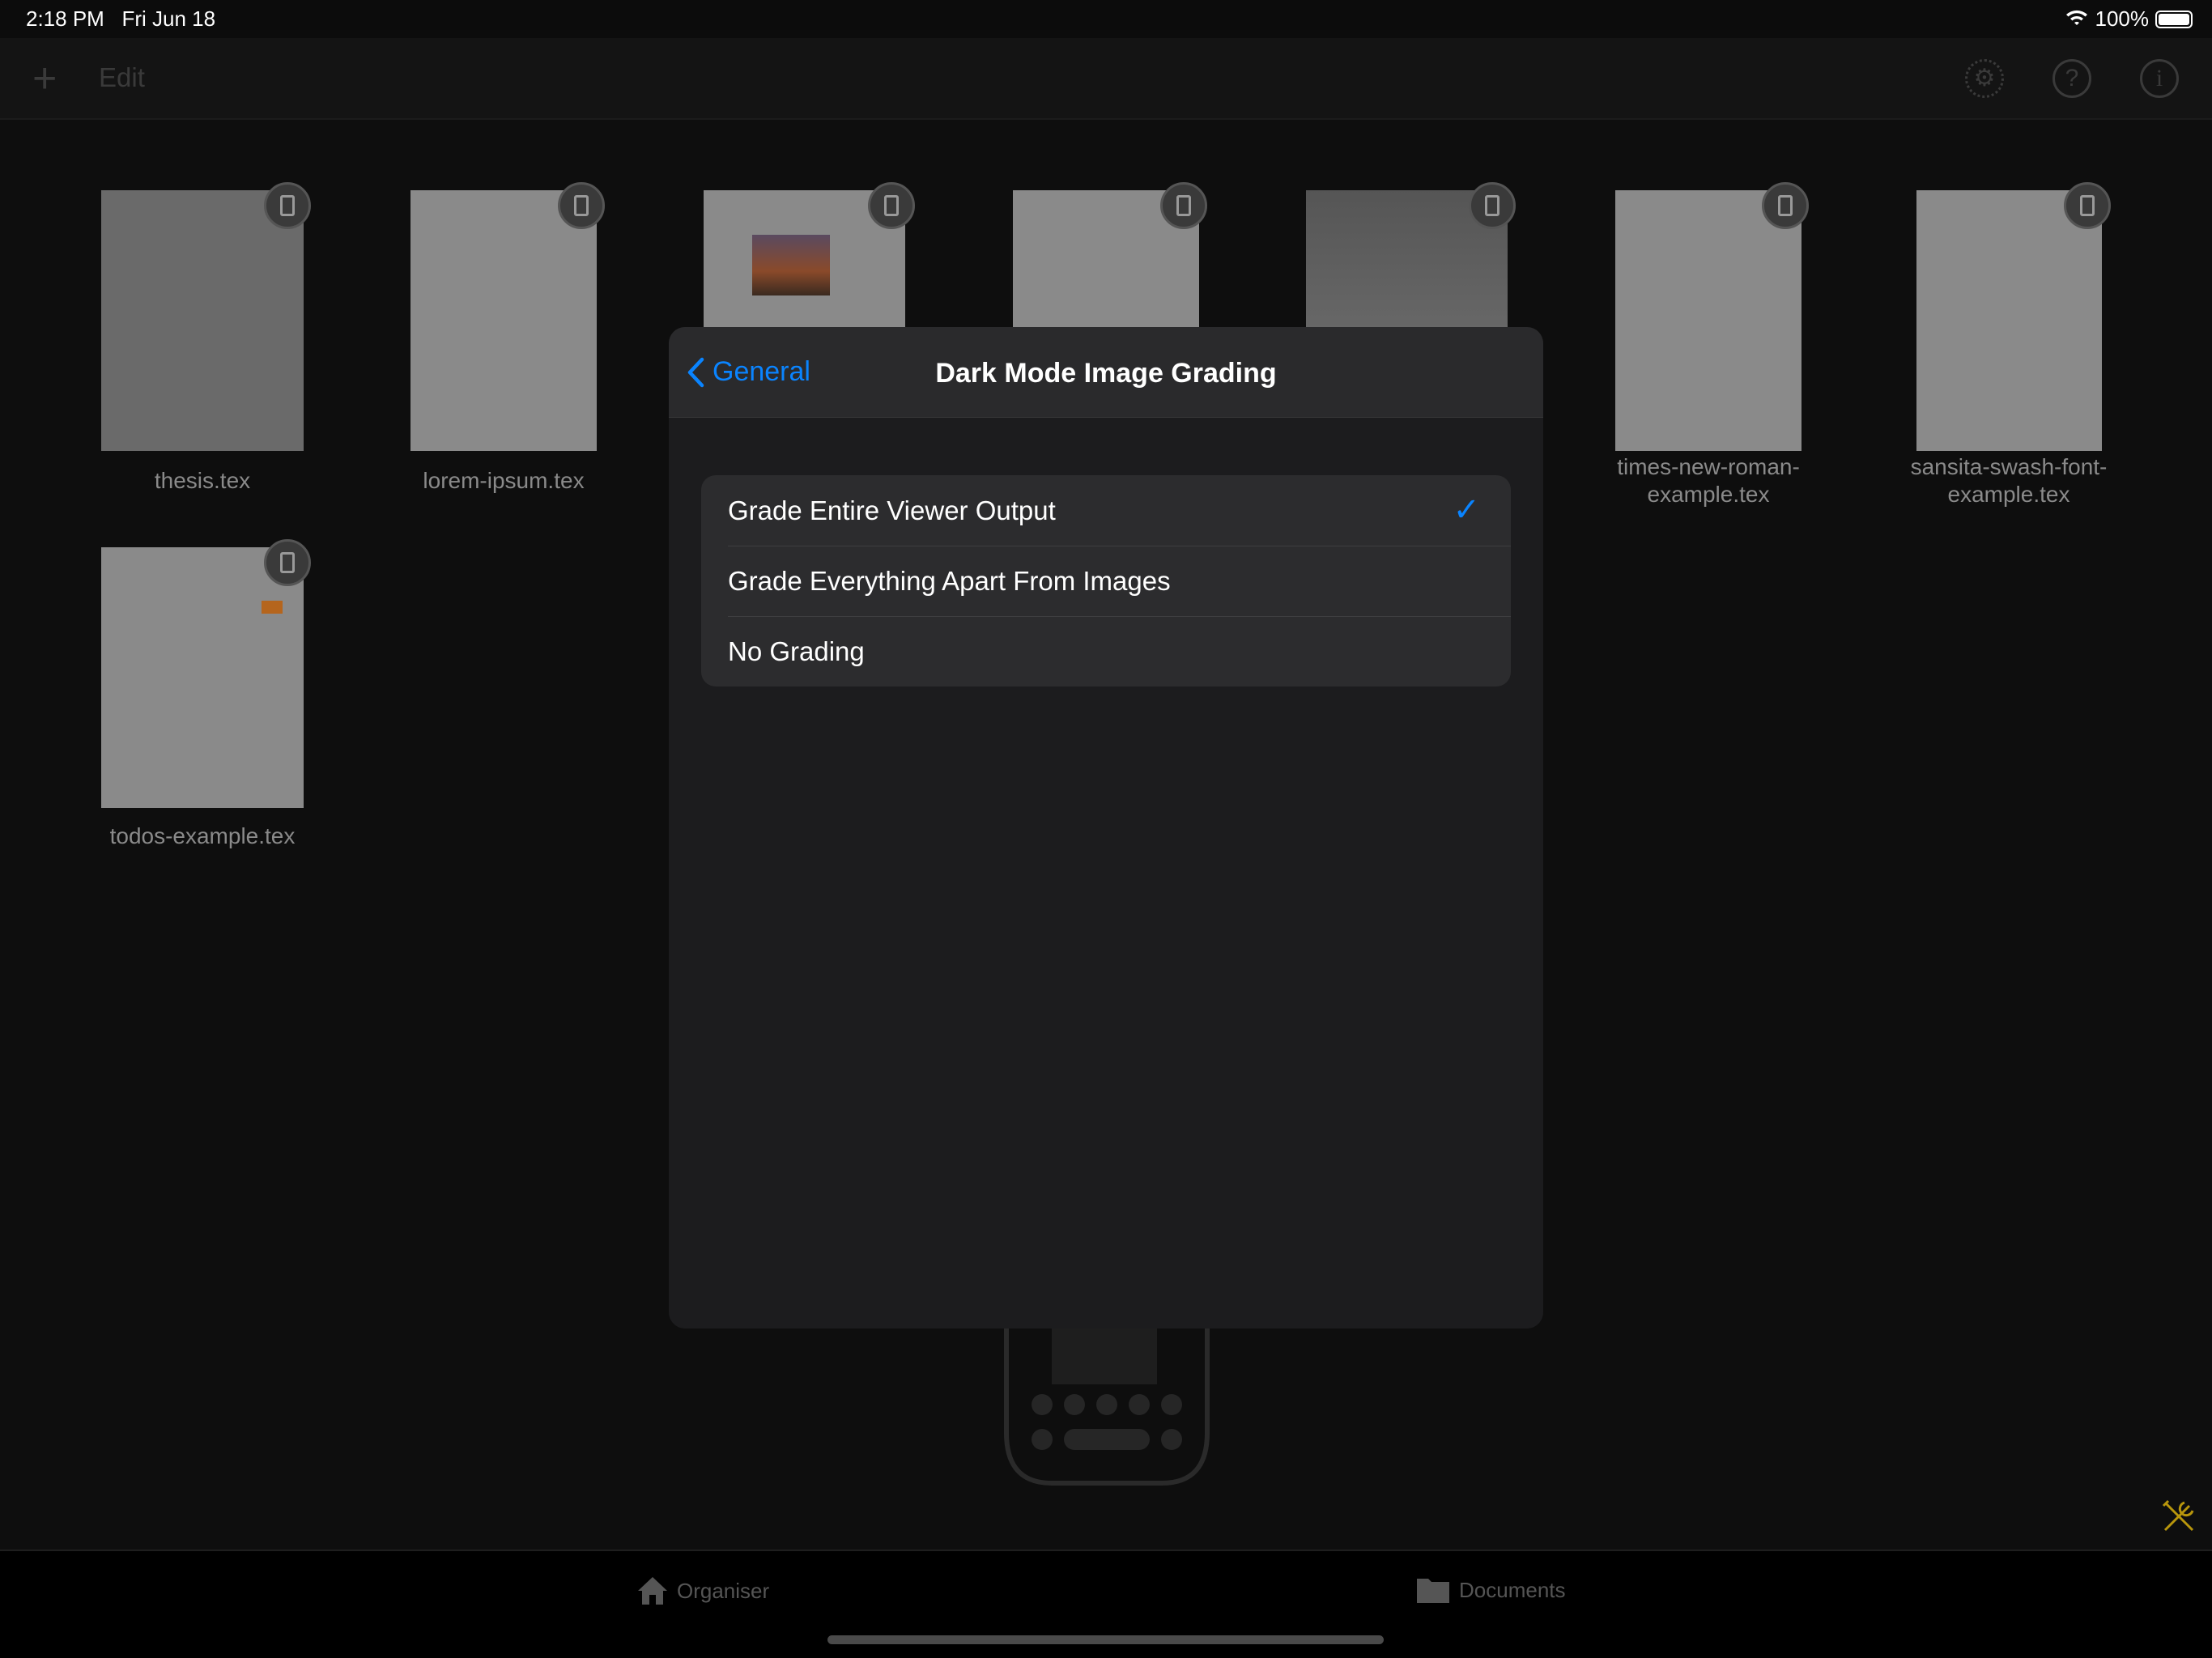  What do you see at coordinates (1433, 1591) in the screenshot?
I see `folder-icon` at bounding box center [1433, 1591].